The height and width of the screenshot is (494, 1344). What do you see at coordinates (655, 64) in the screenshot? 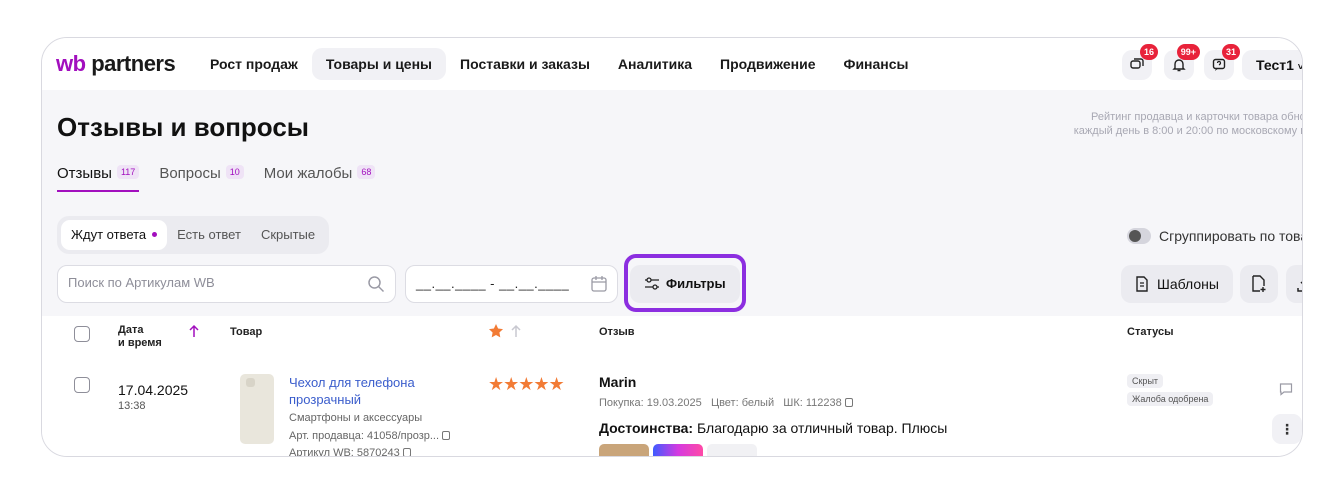
I see `nav-item-analytics: Аналитика` at bounding box center [655, 64].